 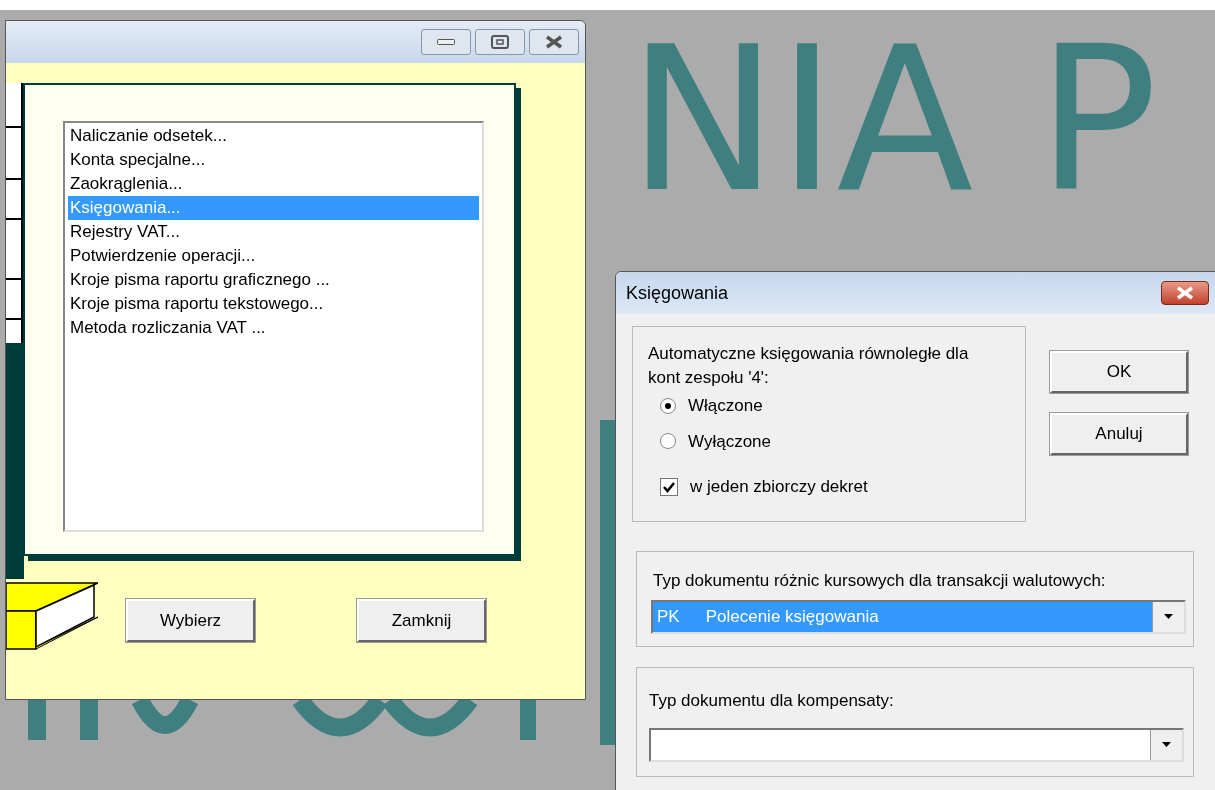 What do you see at coordinates (779, 487) in the screenshot?
I see `checkbox-label: w jeden zbiorczy dekret` at bounding box center [779, 487].